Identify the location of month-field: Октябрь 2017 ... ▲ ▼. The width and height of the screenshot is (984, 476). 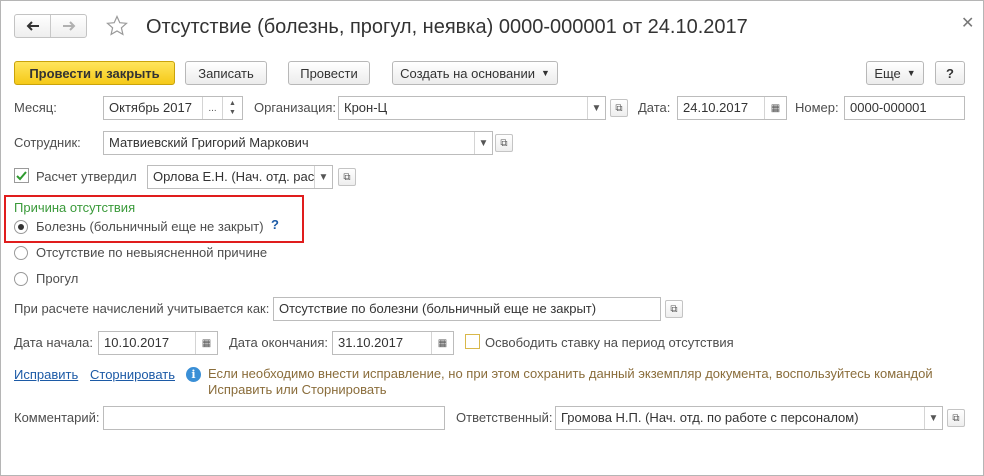
(173, 108).